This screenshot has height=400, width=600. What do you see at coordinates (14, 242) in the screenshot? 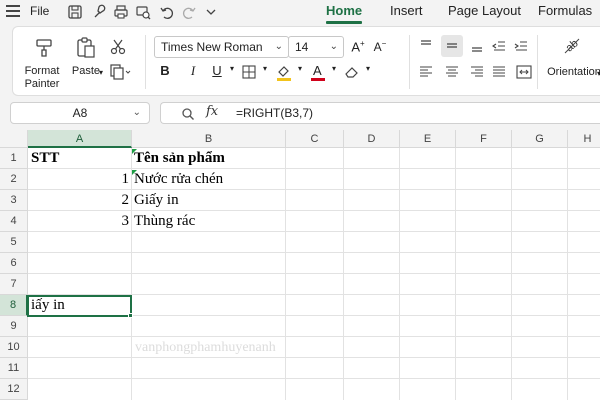
I see `row-header-5: 5` at bounding box center [14, 242].